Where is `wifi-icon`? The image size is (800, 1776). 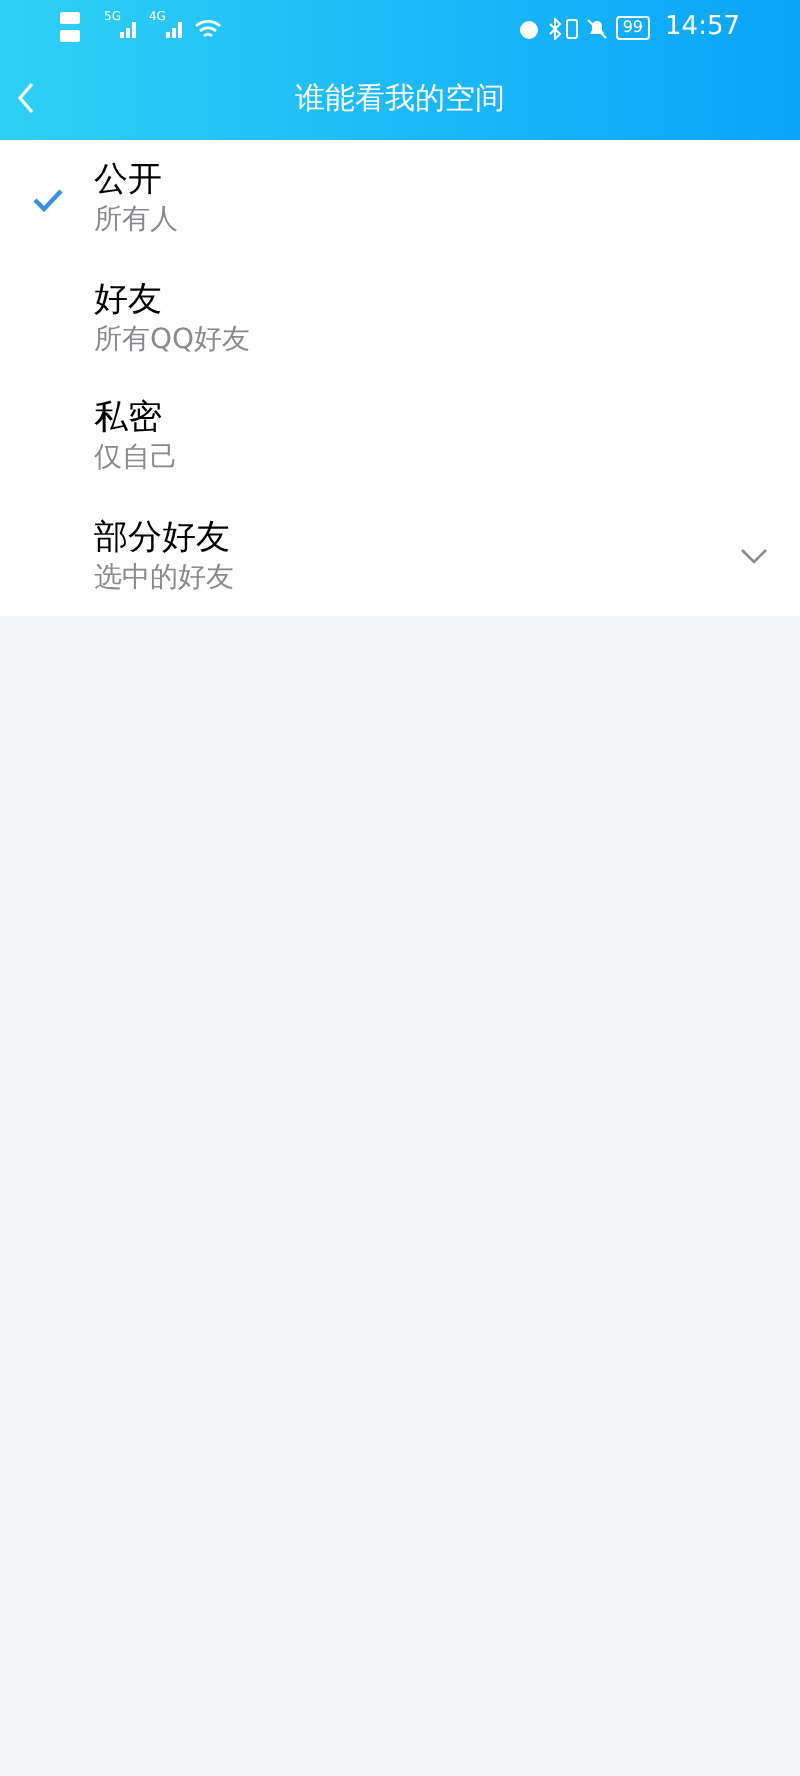 wifi-icon is located at coordinates (207, 28).